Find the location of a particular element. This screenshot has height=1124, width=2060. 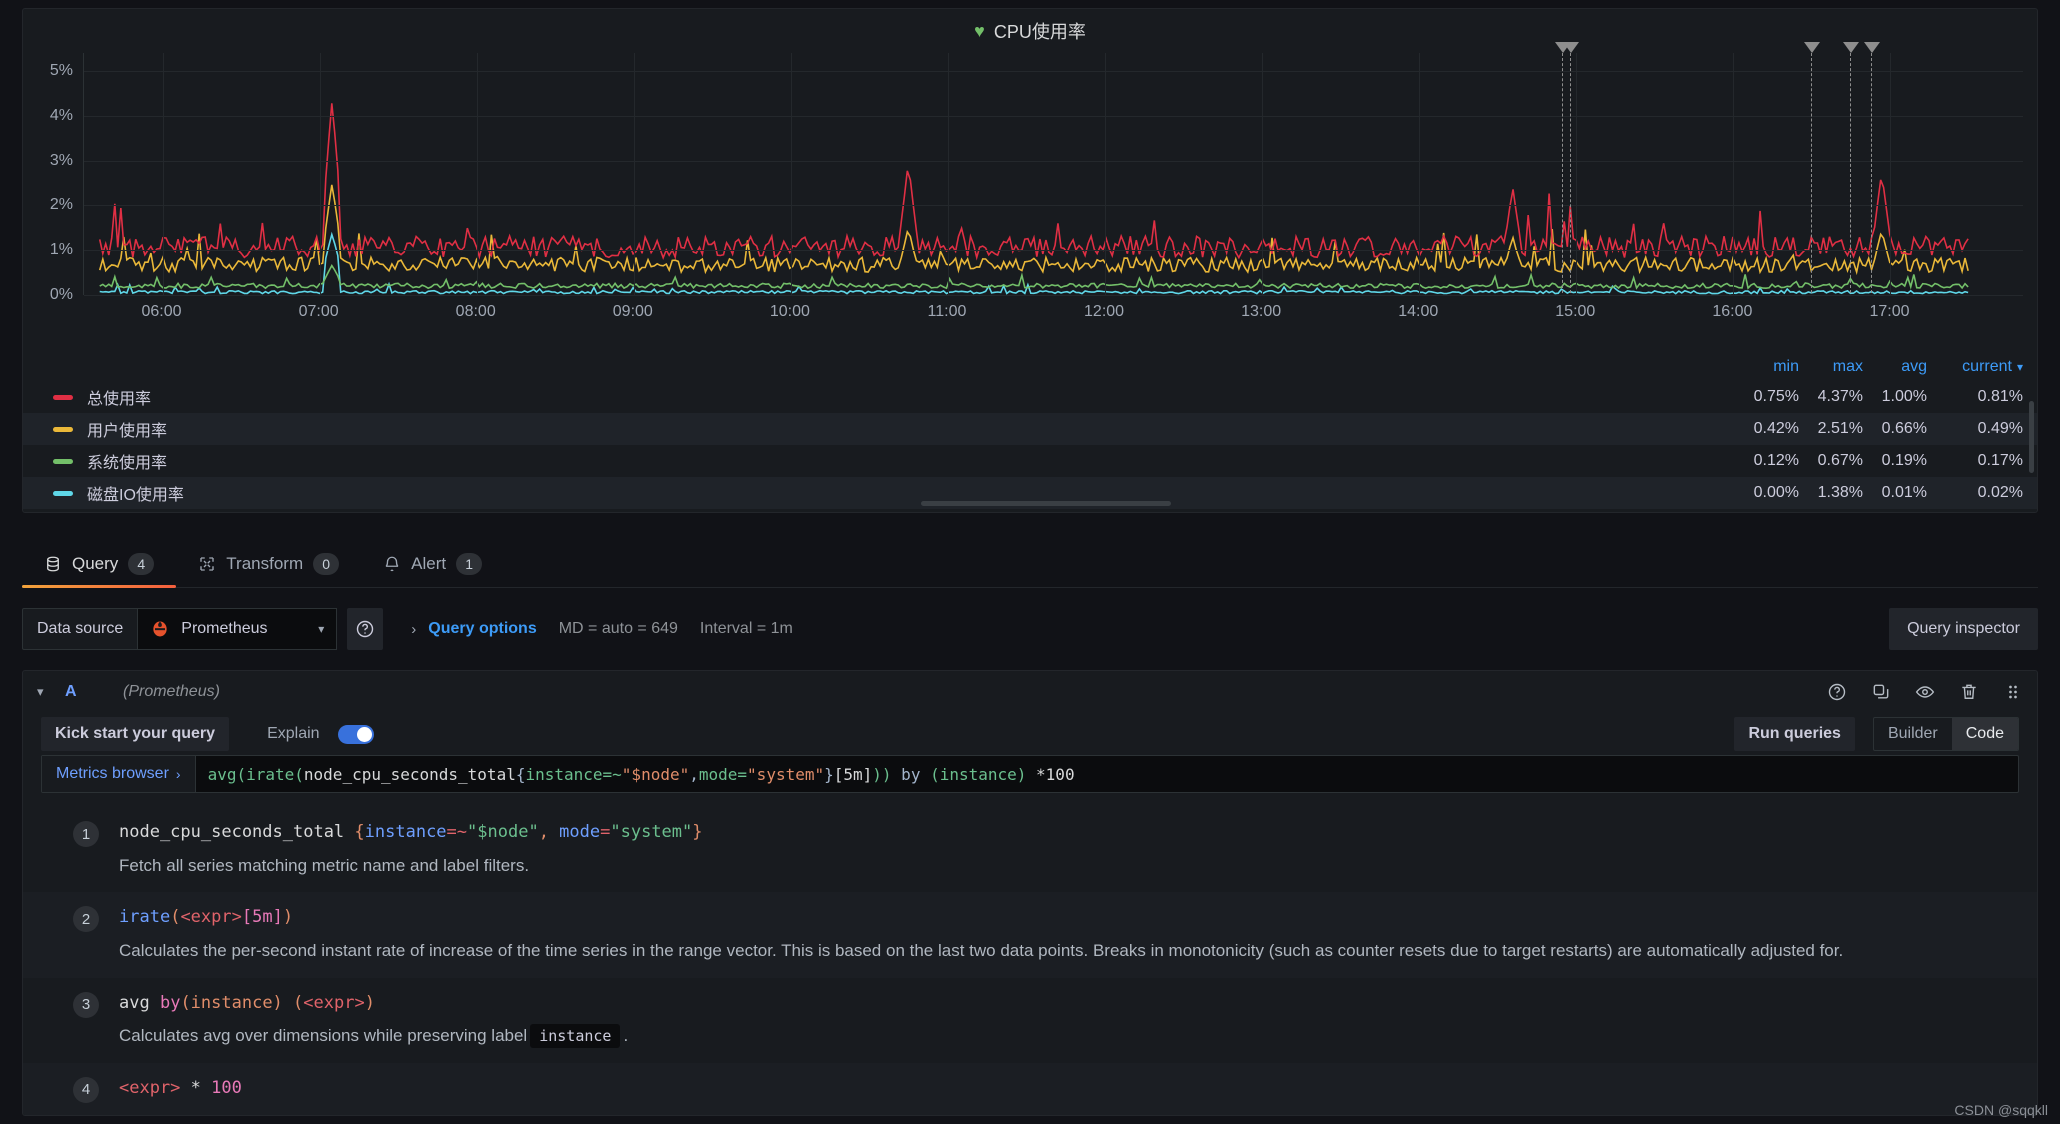

y-axis-tick: 4% is located at coordinates (61, 115).